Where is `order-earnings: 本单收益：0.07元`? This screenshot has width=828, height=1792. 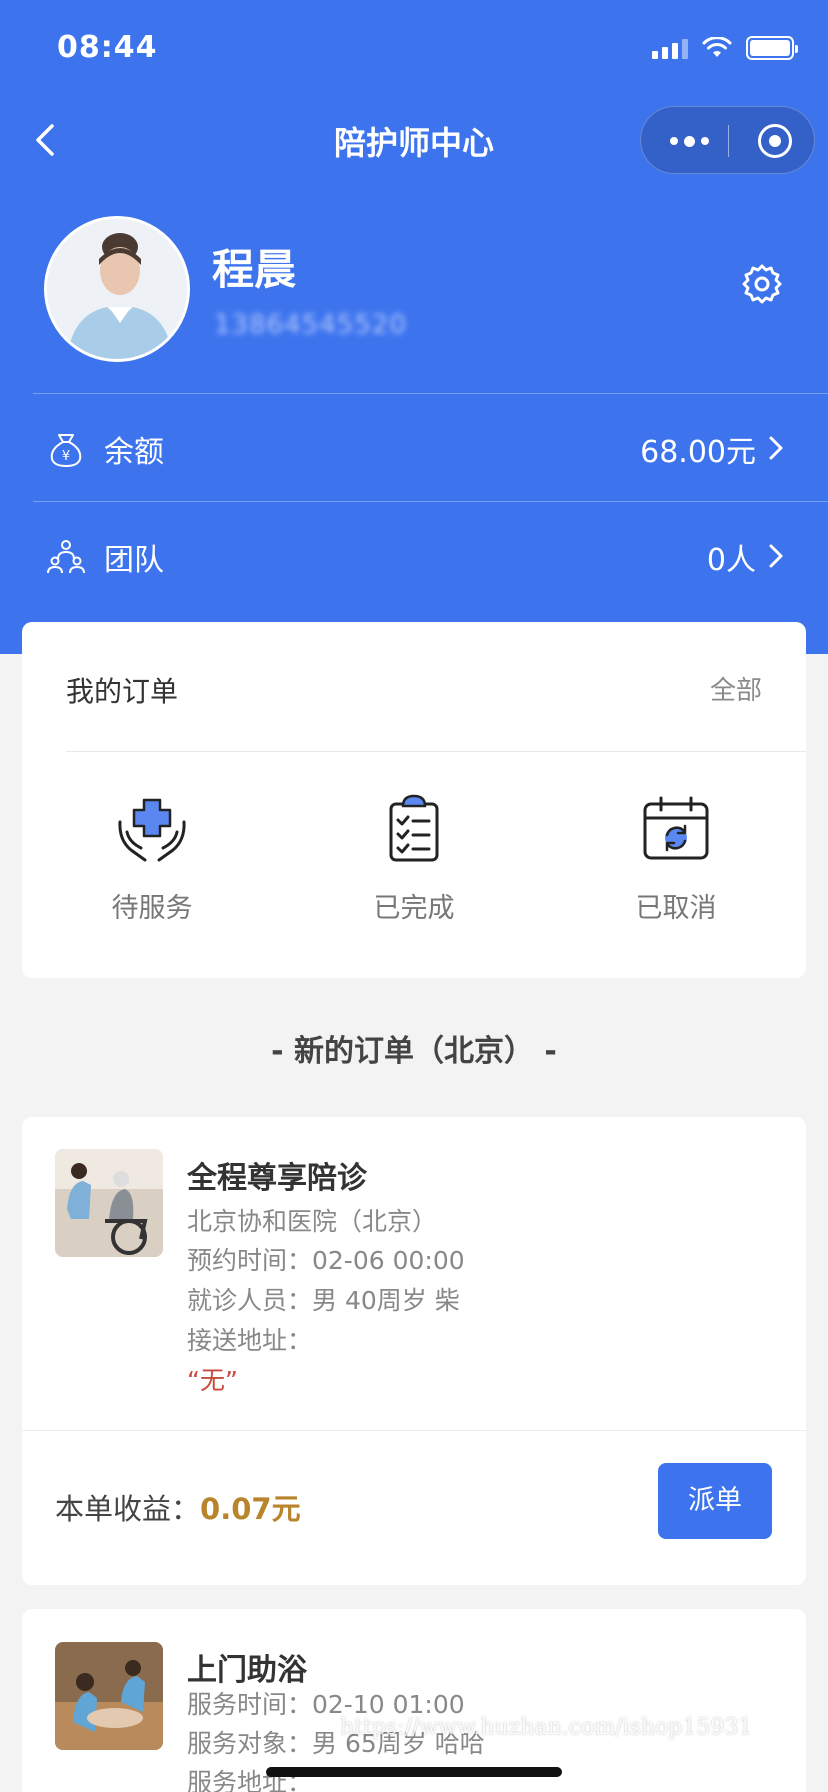
order-earnings: 本单收益：0.07元 is located at coordinates (178, 1507).